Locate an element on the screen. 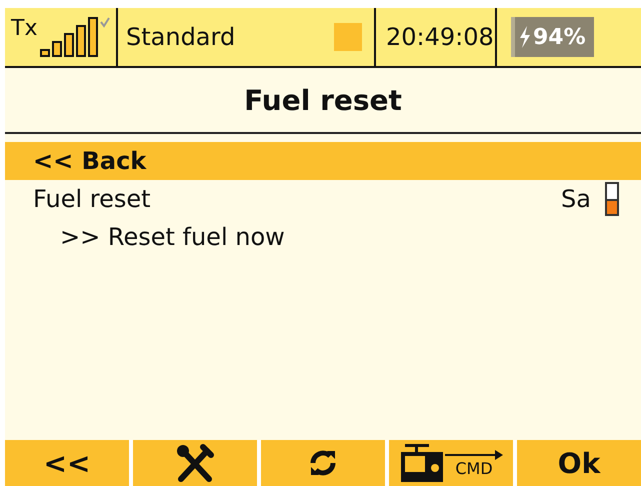 The height and width of the screenshot is (486, 641). menu-label: Fuel reset is located at coordinates (92, 199).